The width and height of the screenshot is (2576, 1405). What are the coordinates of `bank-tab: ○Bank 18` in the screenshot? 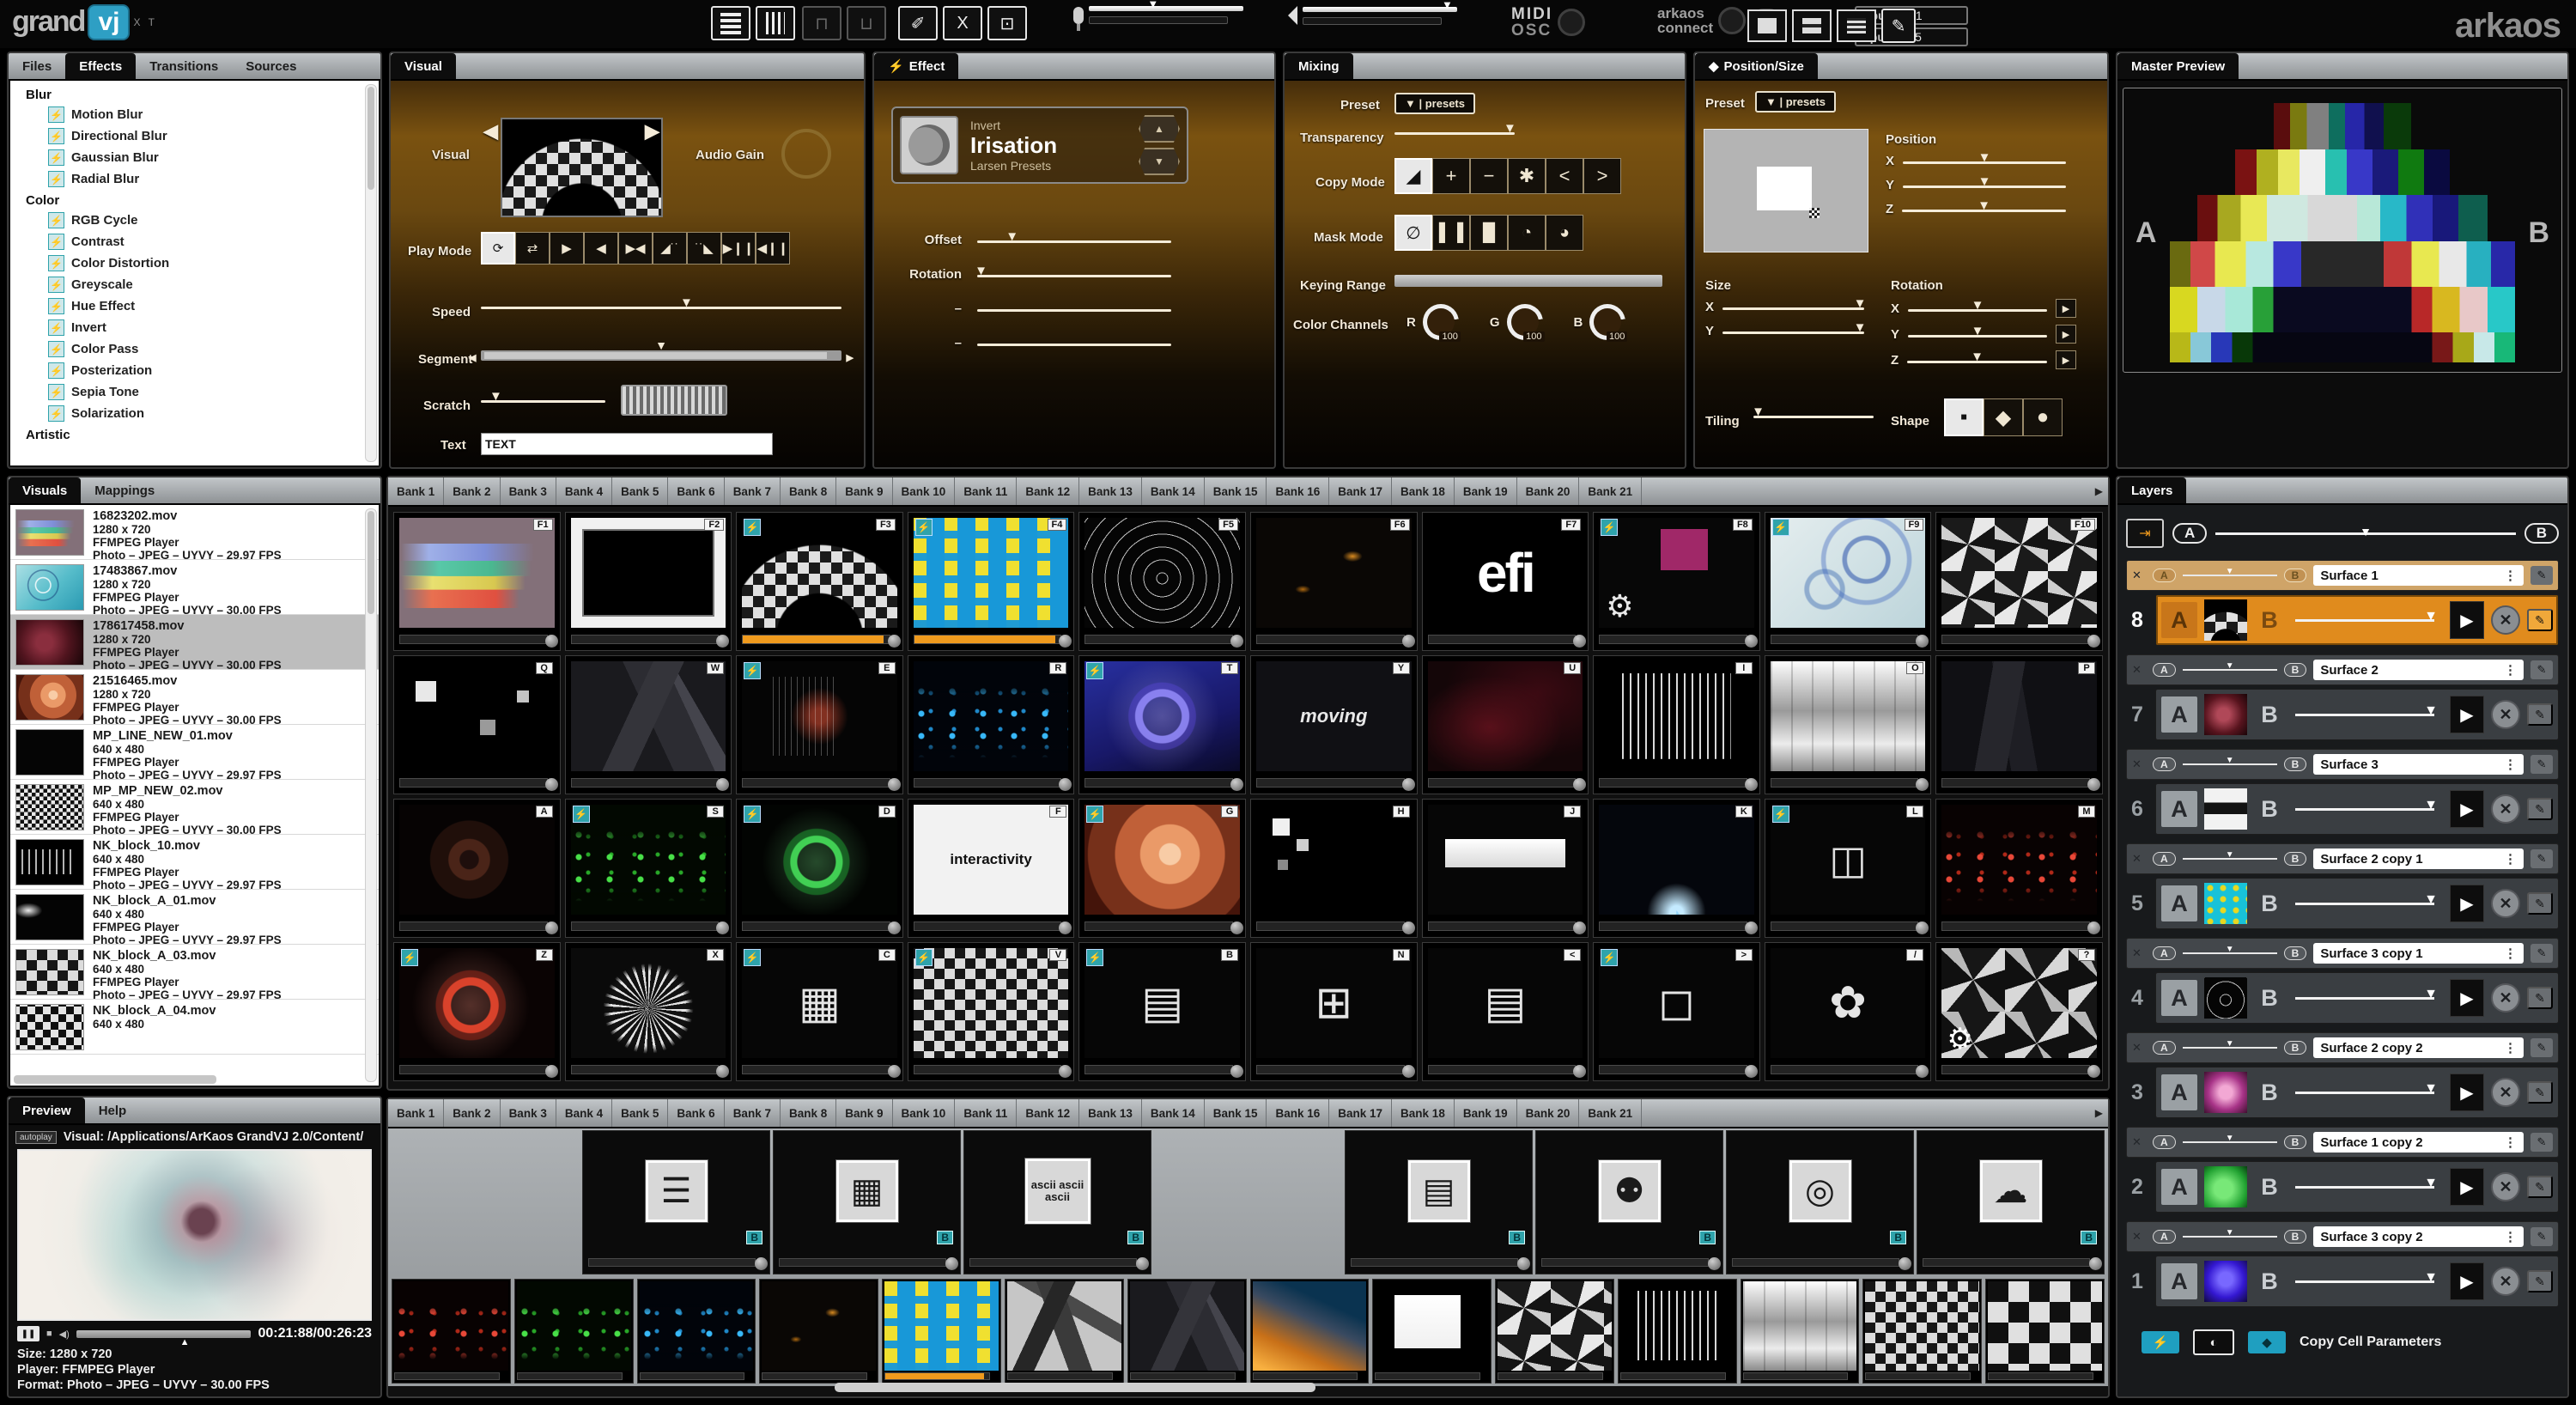 It's located at (1423, 491).